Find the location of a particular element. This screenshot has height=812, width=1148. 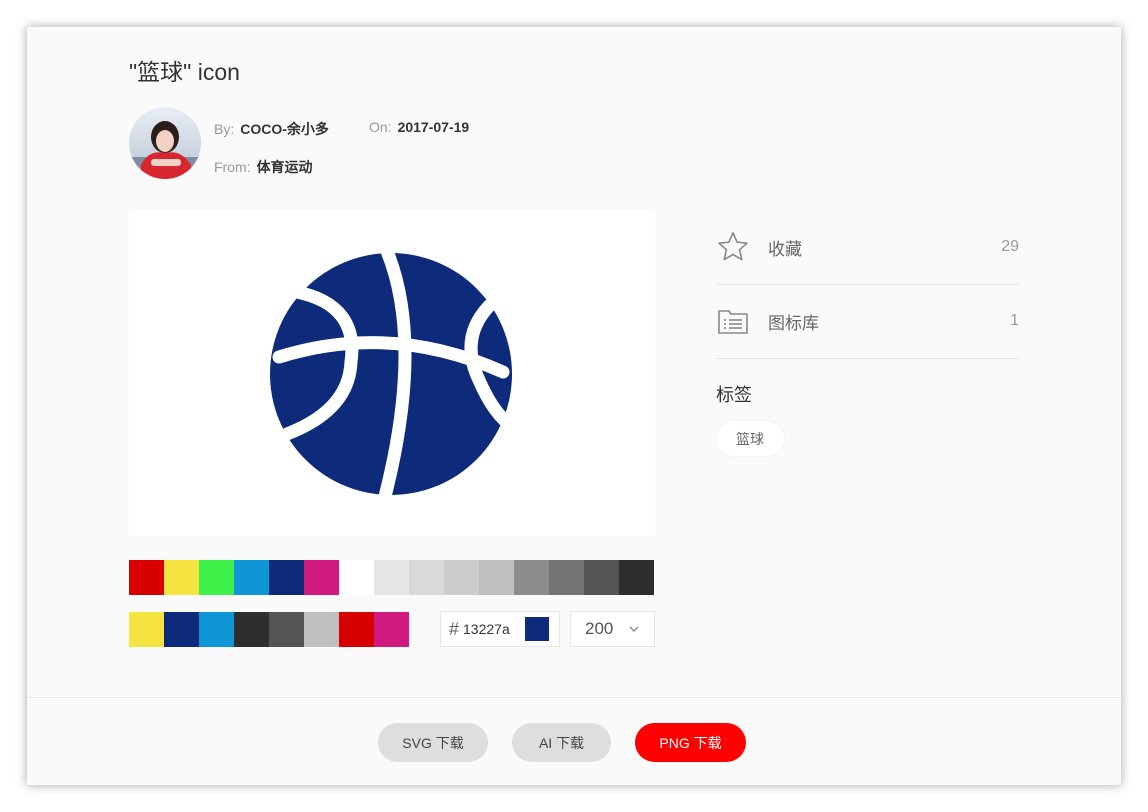

avatar-image is located at coordinates (165, 143).